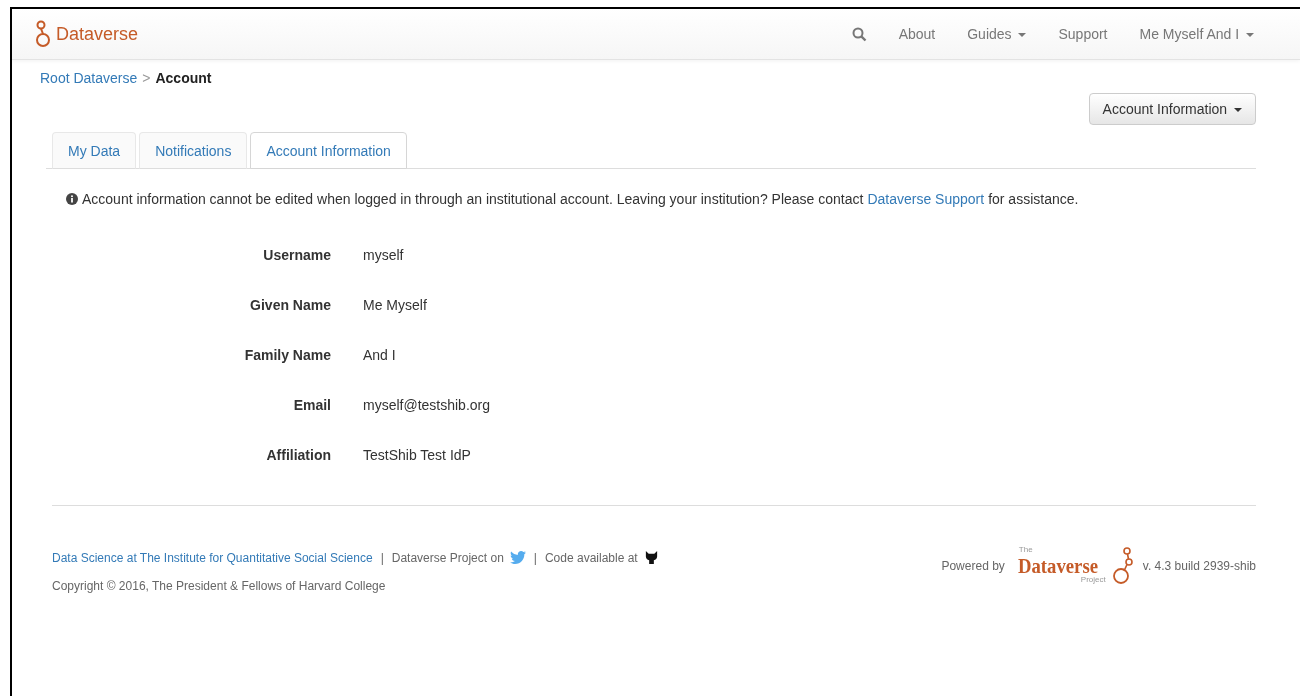  Describe the element at coordinates (447, 557) in the screenshot. I see `project-text: Dataverse Project on` at that location.